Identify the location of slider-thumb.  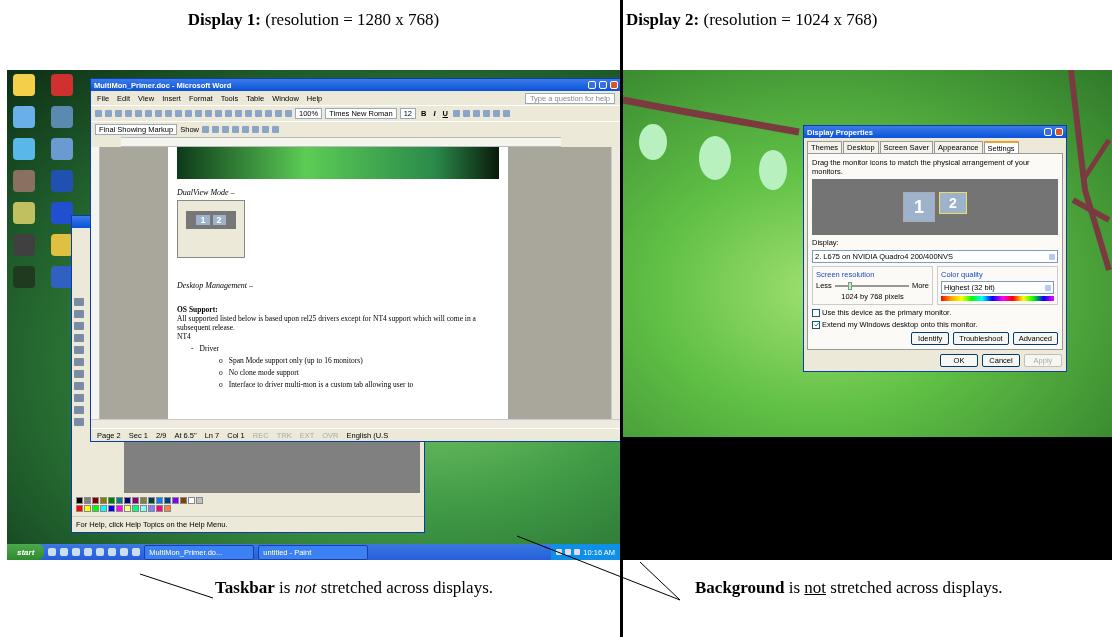
(849, 285).